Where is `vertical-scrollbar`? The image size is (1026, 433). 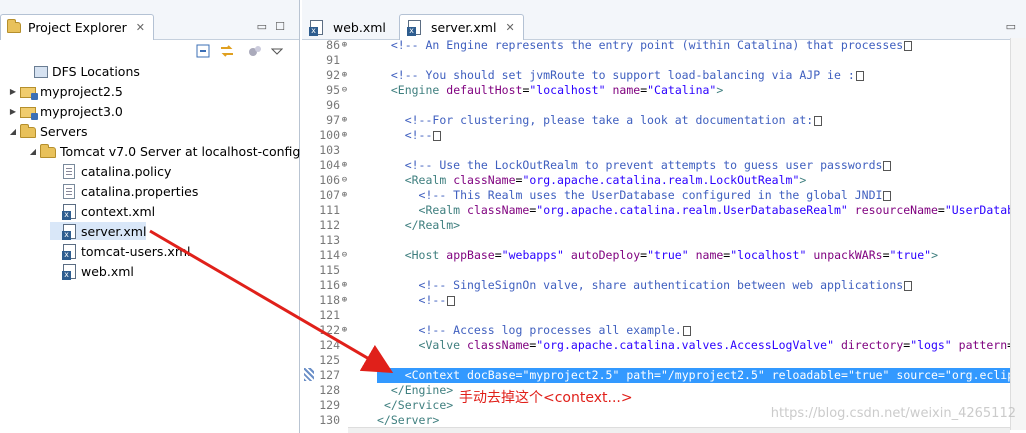
vertical-scrollbar is located at coordinates (1018, 234).